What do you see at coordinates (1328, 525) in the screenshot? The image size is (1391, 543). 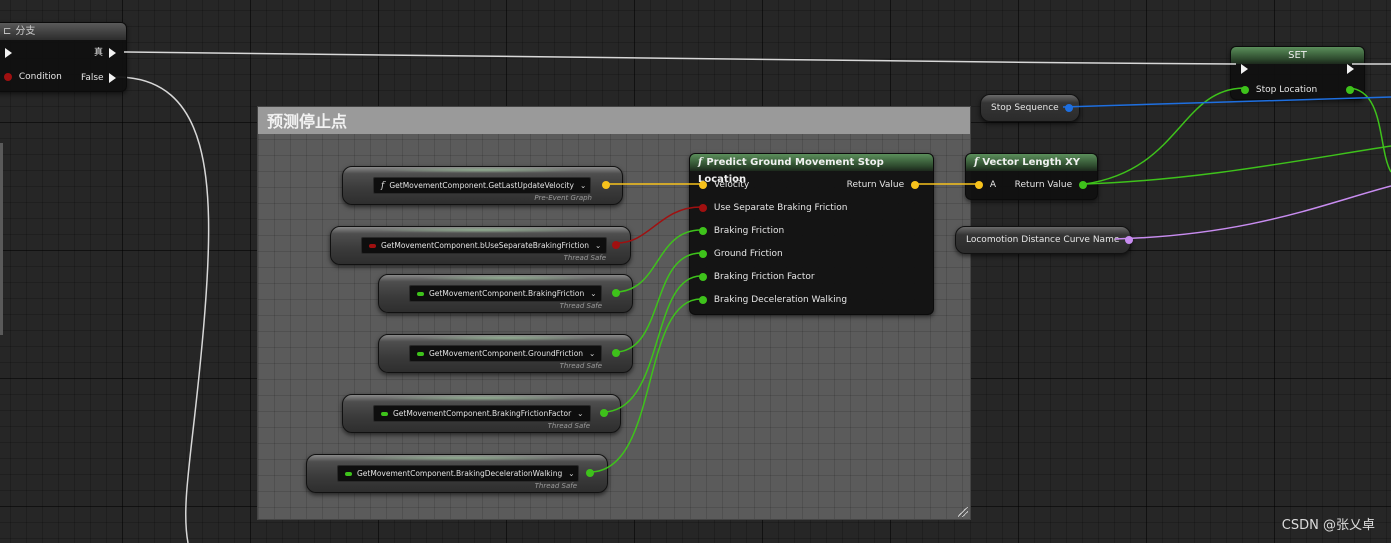 I see `watermark: CSDN @张乂卓` at bounding box center [1328, 525].